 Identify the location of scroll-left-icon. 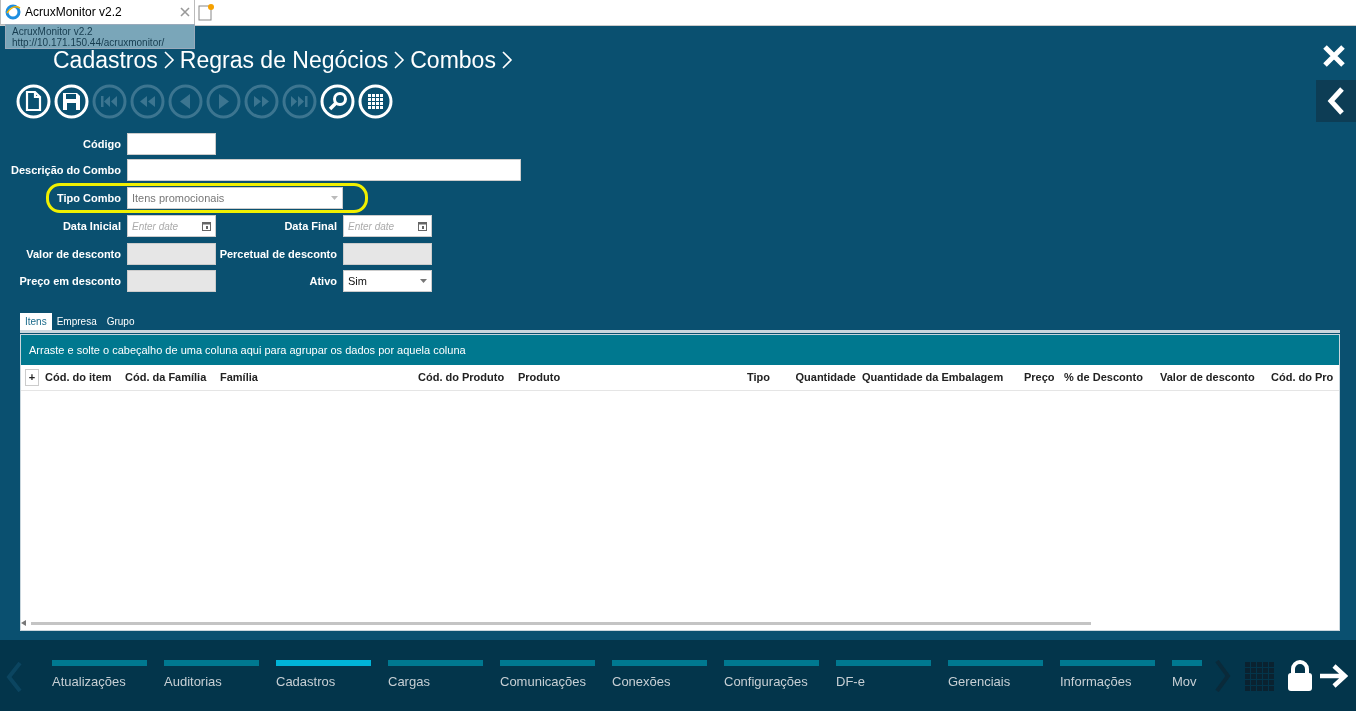
(24, 623).